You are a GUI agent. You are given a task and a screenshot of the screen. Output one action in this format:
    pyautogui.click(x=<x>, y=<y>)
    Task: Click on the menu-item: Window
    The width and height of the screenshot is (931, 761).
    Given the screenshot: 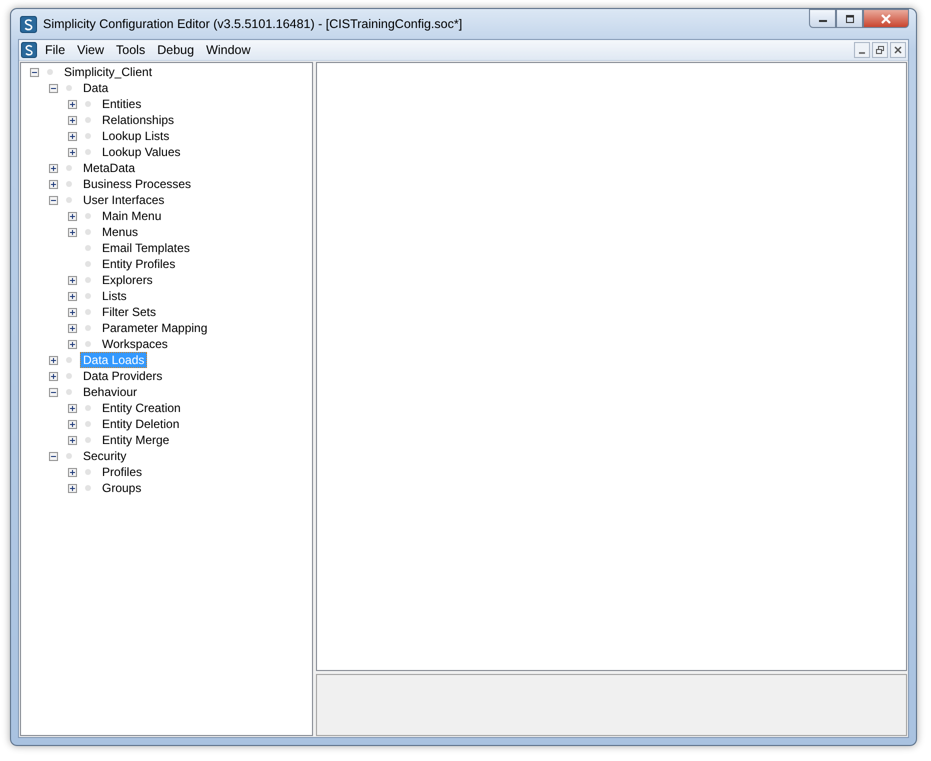 What is the action you would take?
    pyautogui.click(x=228, y=50)
    